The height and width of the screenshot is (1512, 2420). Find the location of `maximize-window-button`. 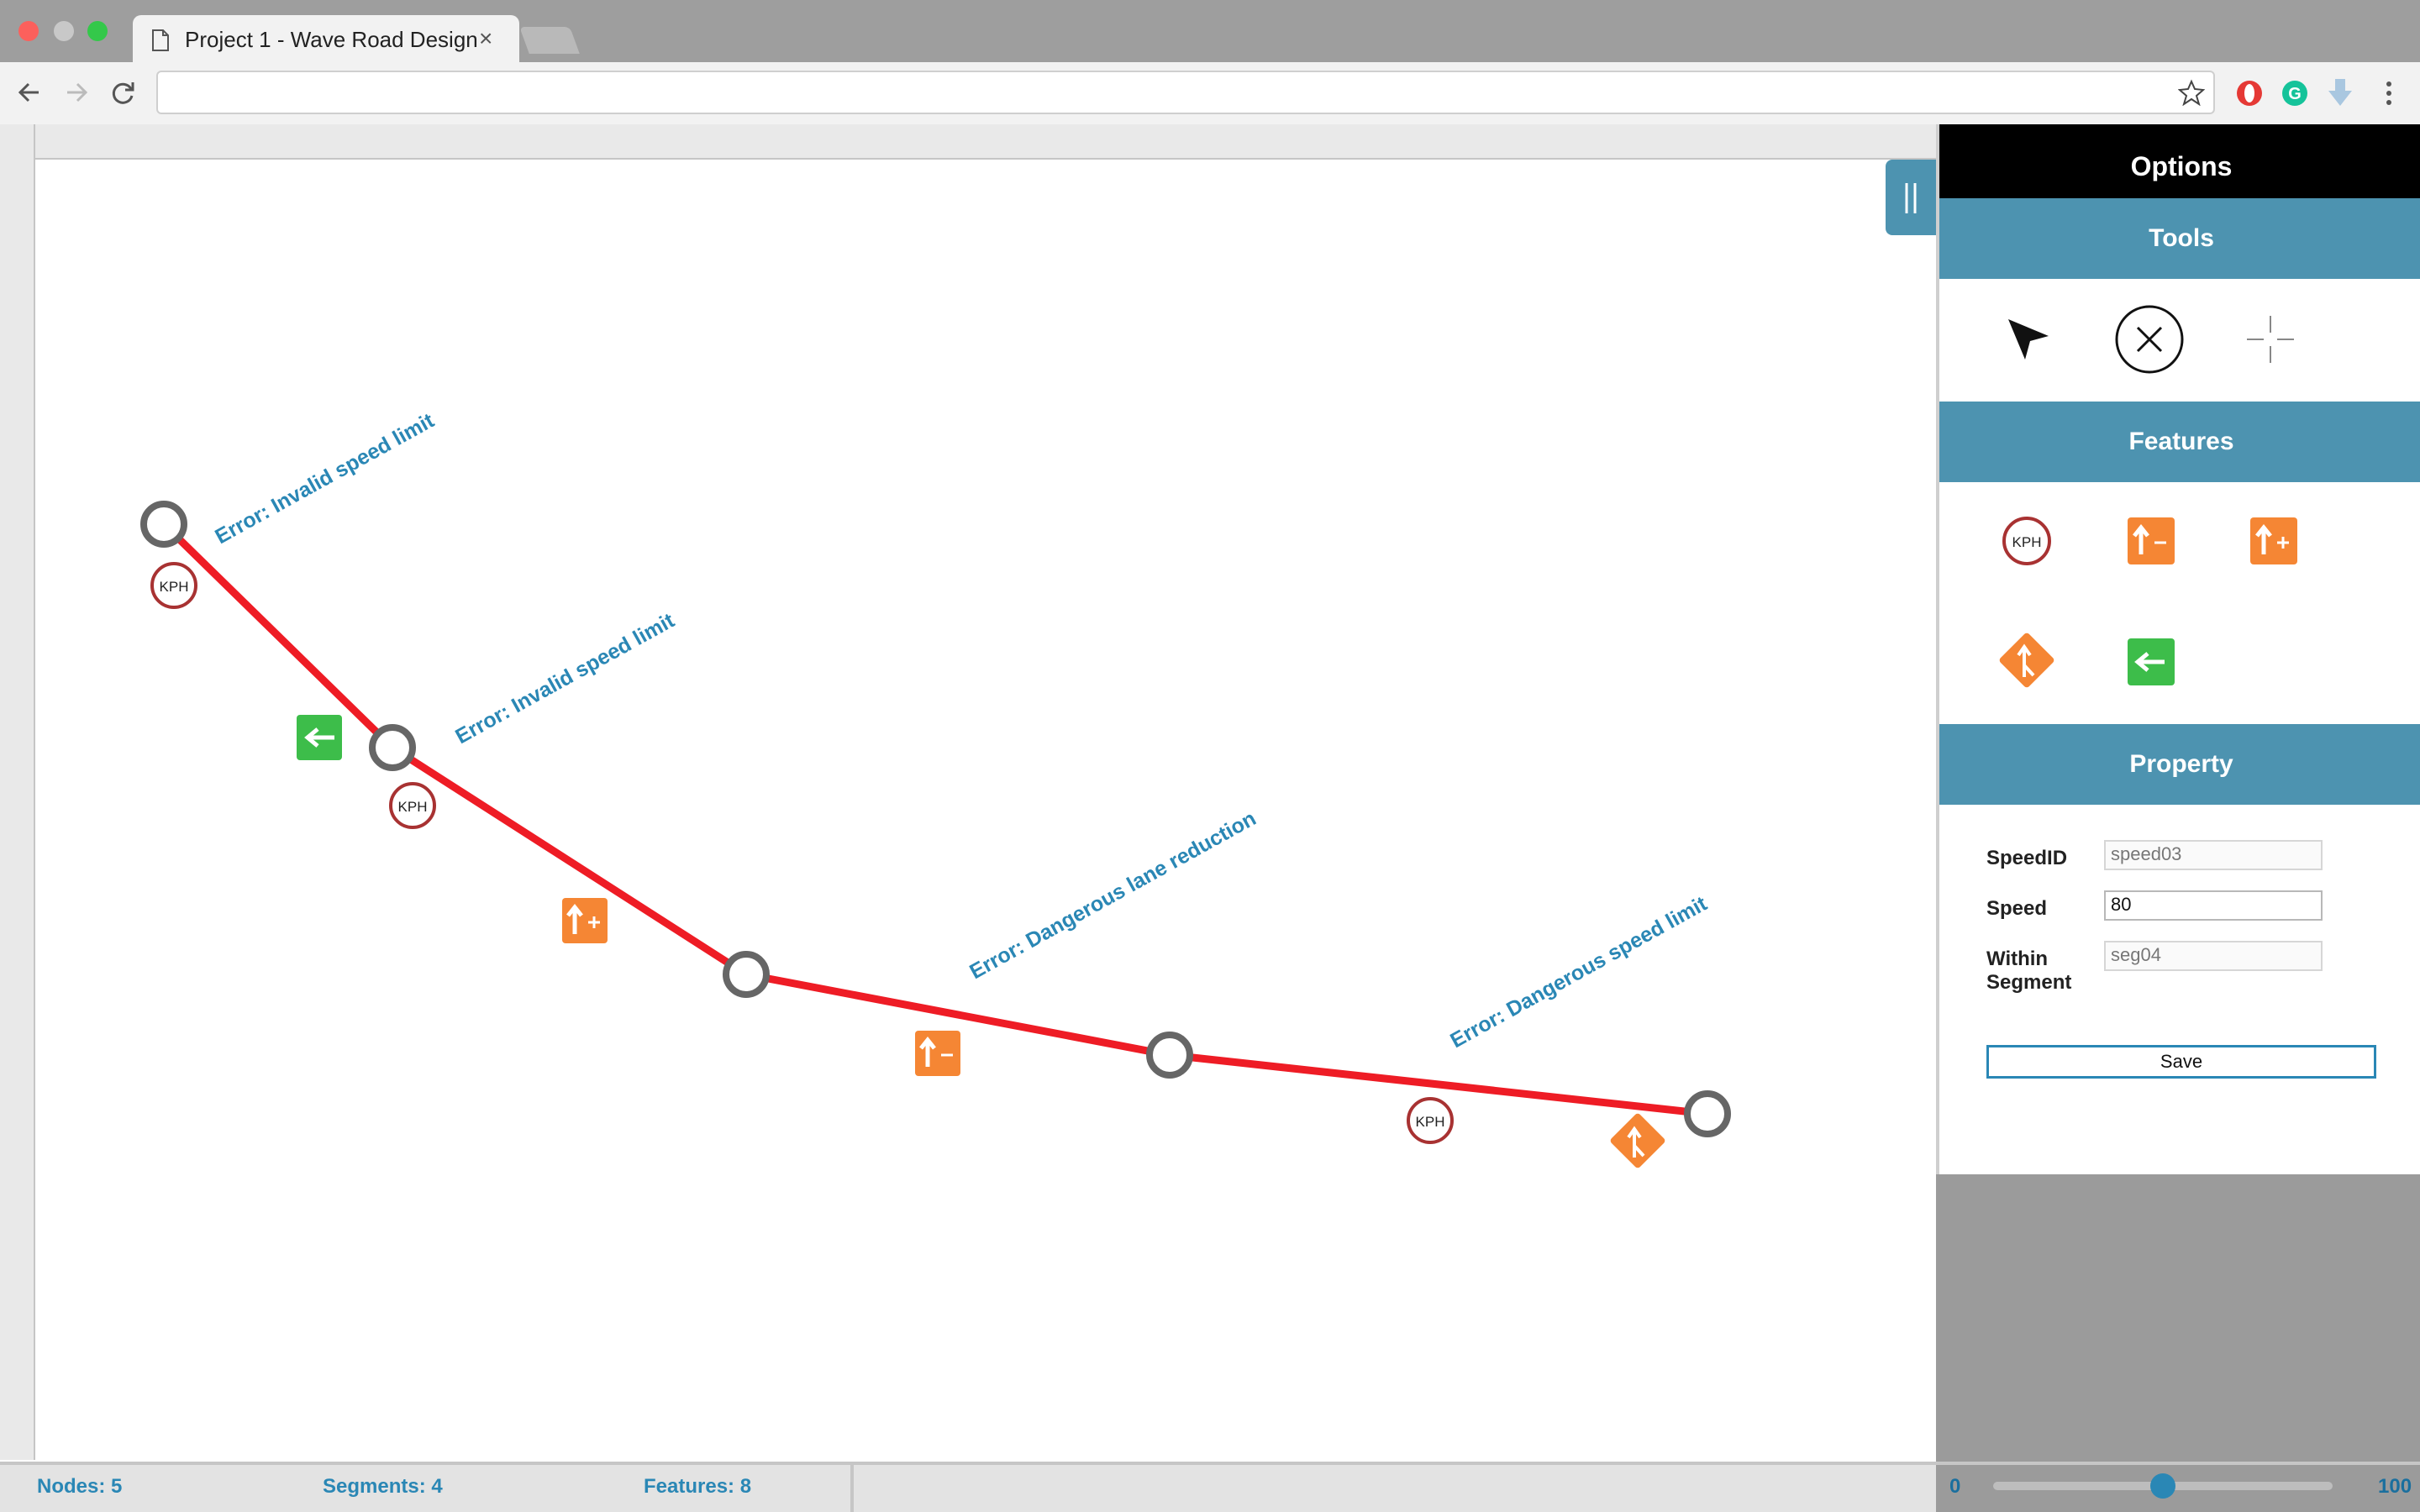

maximize-window-button is located at coordinates (97, 31).